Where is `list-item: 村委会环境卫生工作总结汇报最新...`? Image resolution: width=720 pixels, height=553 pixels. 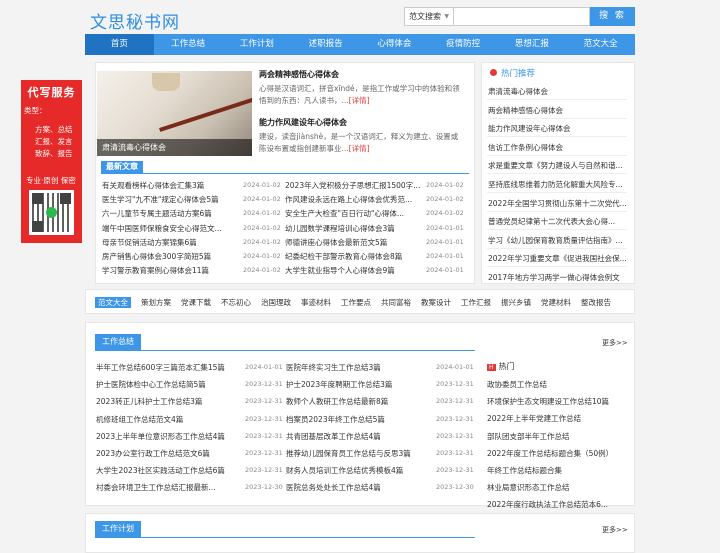
list-item: 村委会环境卫生工作总结汇报最新... is located at coordinates (166, 487).